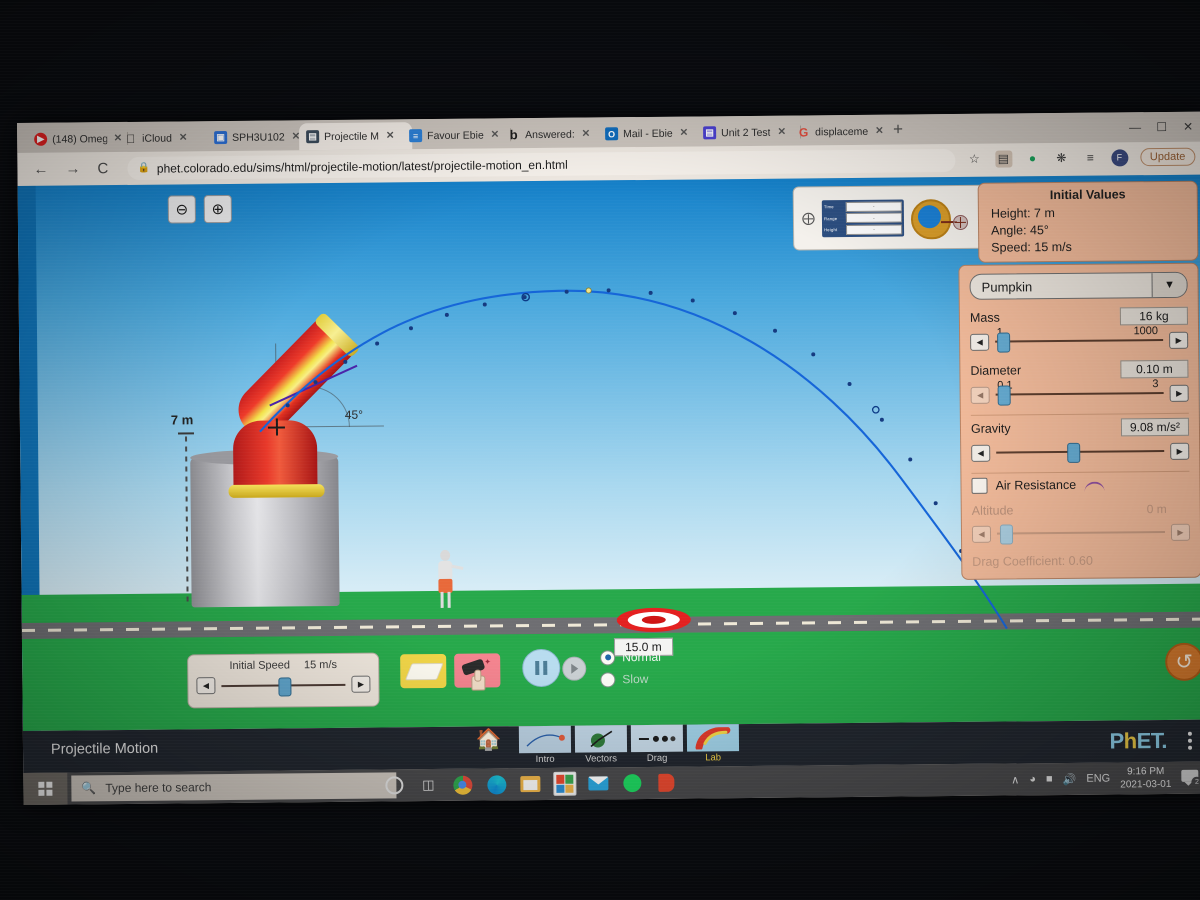  What do you see at coordinates (394, 785) in the screenshot?
I see `cortana-icon` at bounding box center [394, 785].